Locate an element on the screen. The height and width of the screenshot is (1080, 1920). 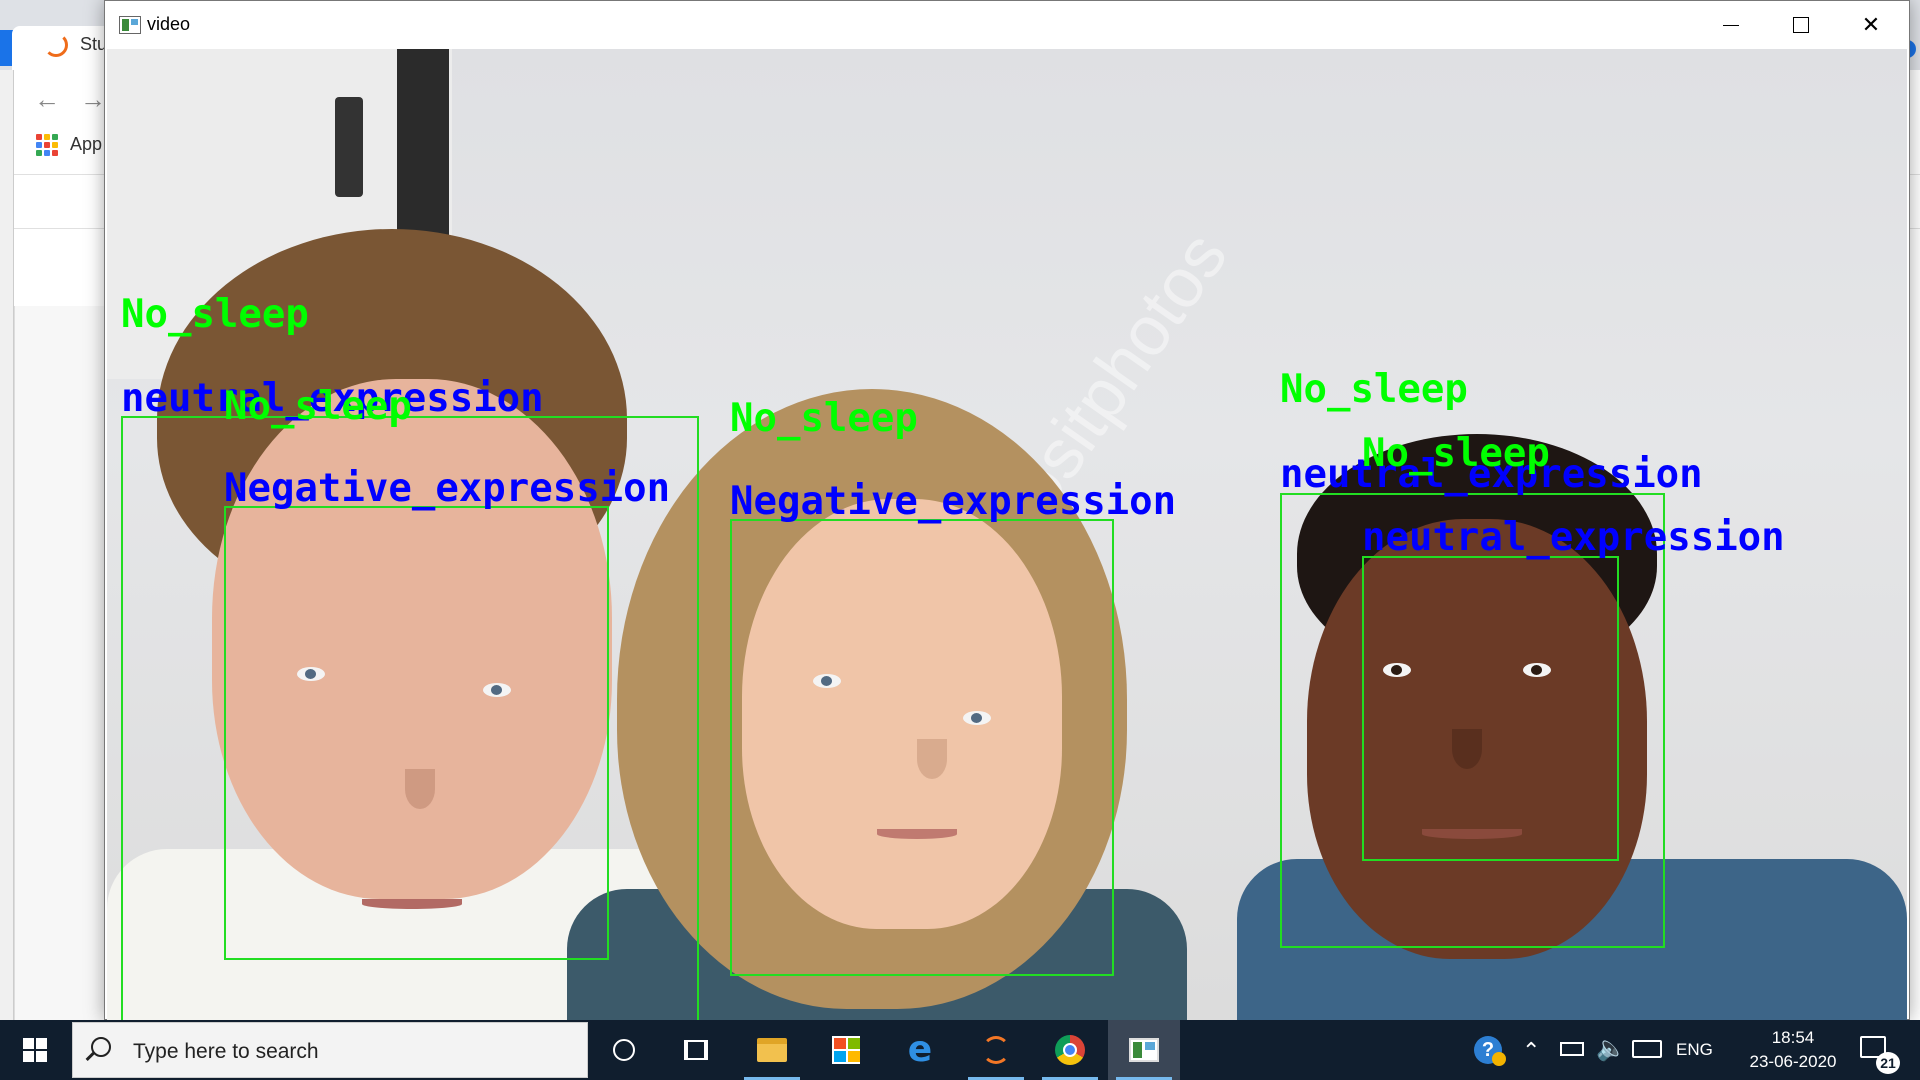
maximize-icon is located at coordinates (1801, 25).